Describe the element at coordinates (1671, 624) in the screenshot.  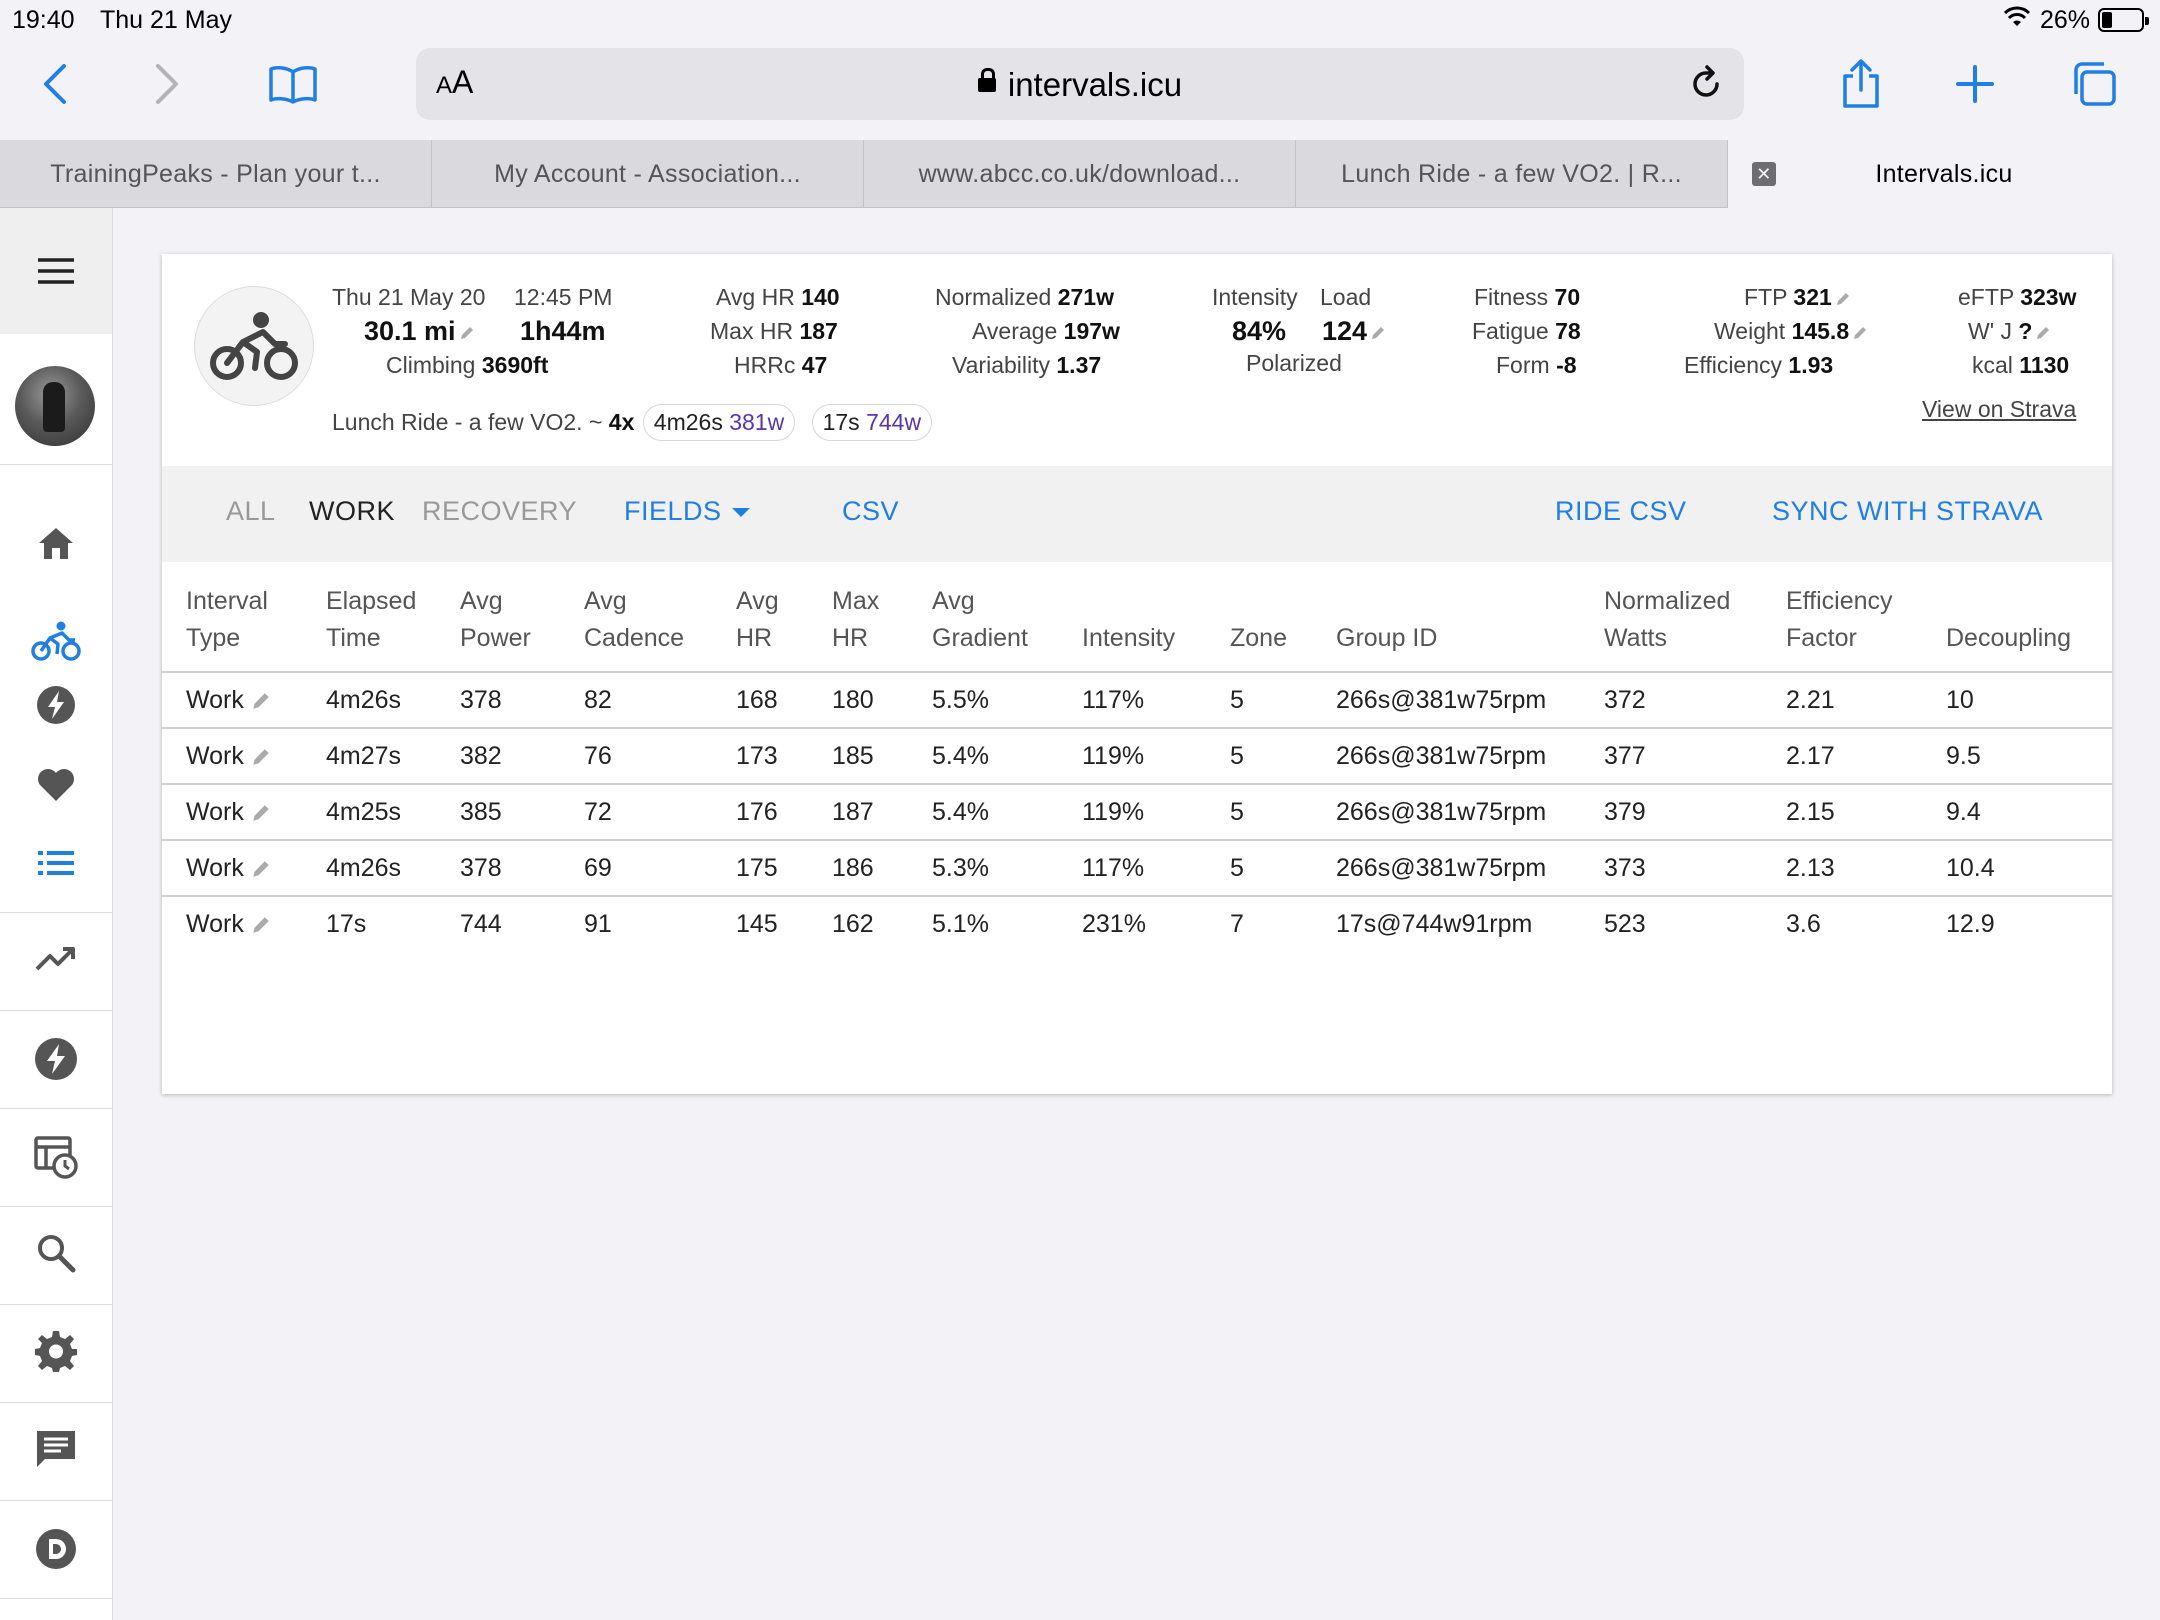
I see `column-header: Normalized Watts` at that location.